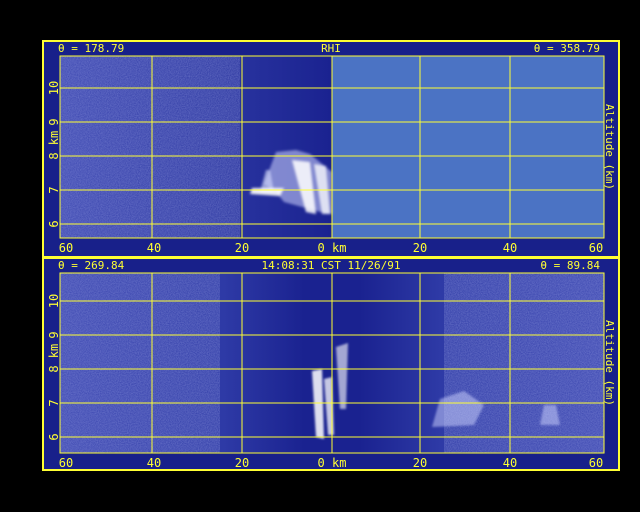  Describe the element at coordinates (54, 189) in the screenshot. I see `top-y-tick-7: 7` at that location.